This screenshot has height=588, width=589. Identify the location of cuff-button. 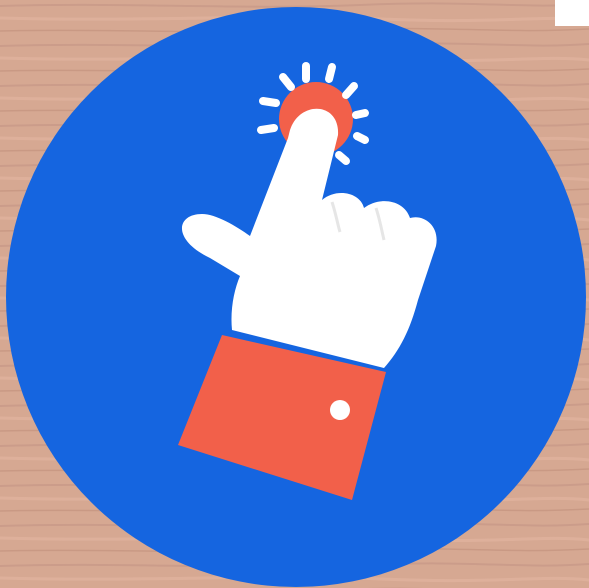
(340, 410).